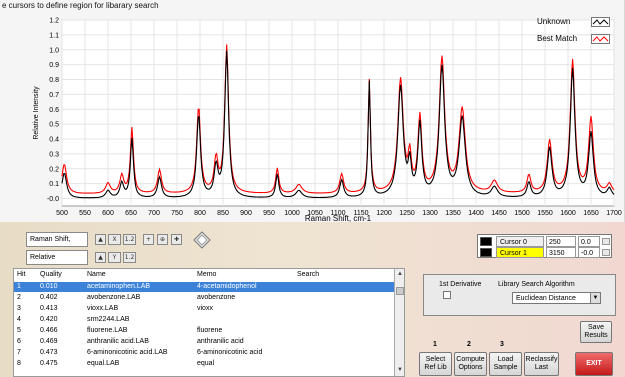 The image size is (625, 377). I want to click on cursor-1-swatch, so click(486, 252).